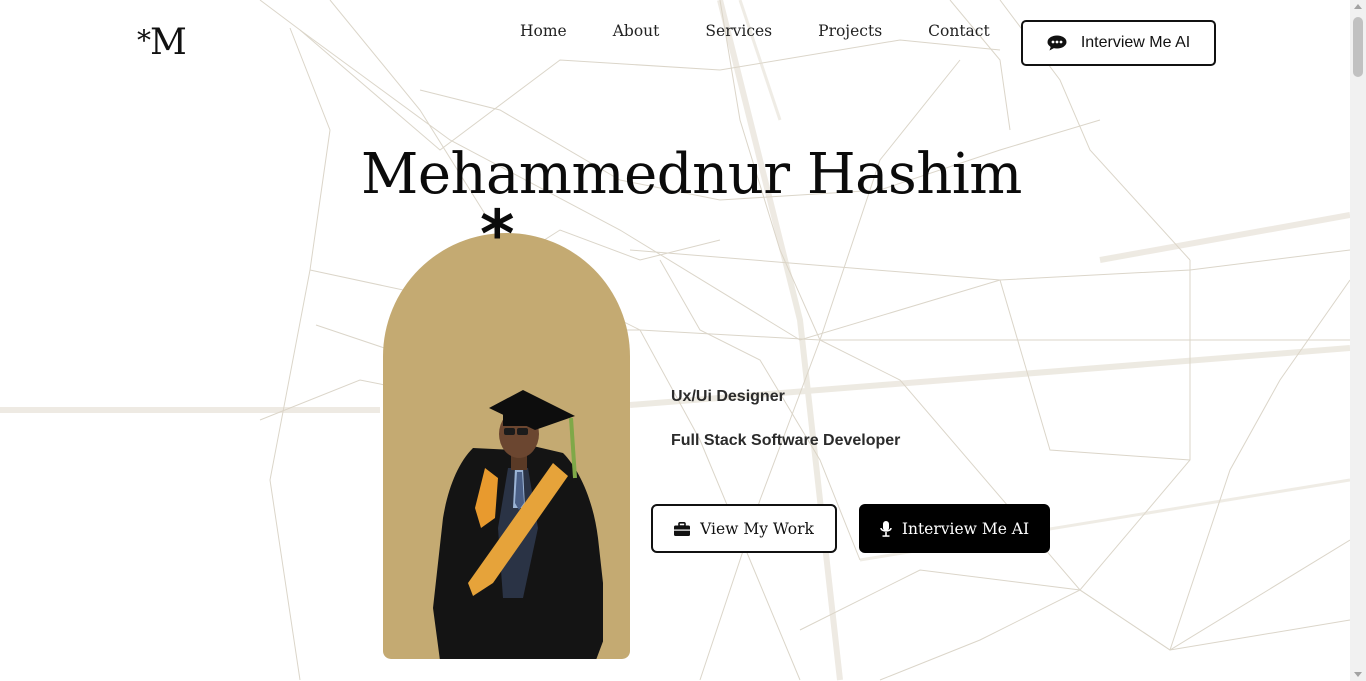 This screenshot has height=681, width=1366. Describe the element at coordinates (144, 40) in the screenshot. I see `logo-mark: *` at that location.